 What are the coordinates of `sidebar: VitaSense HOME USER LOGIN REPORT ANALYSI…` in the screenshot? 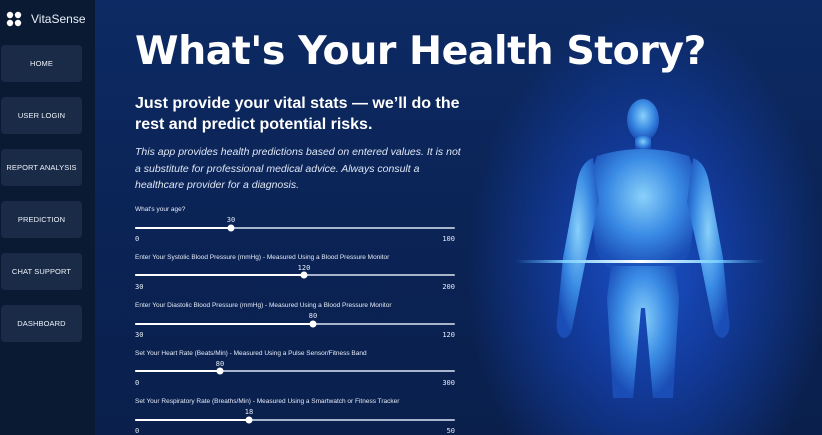 It's located at (47, 217).